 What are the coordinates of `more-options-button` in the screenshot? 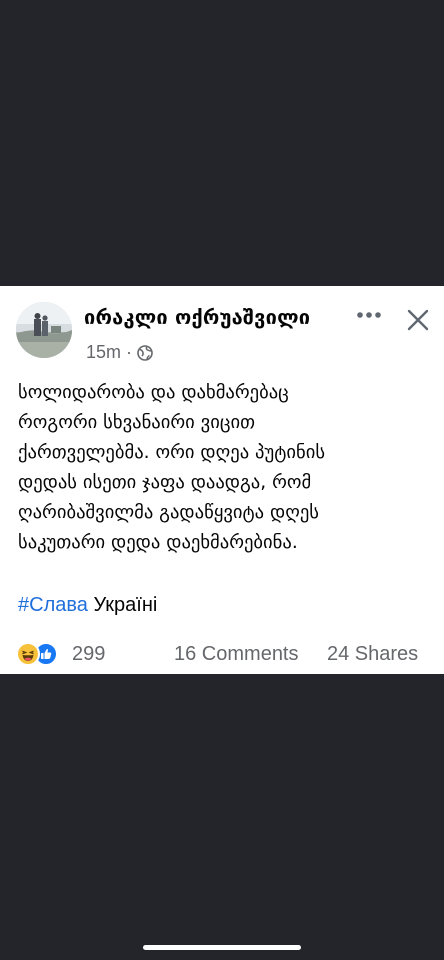 It's located at (369, 315).